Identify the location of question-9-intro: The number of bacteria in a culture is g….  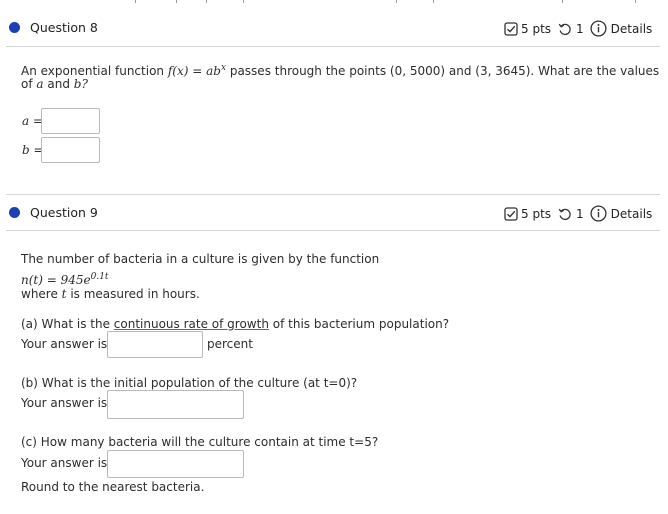
(200, 259).